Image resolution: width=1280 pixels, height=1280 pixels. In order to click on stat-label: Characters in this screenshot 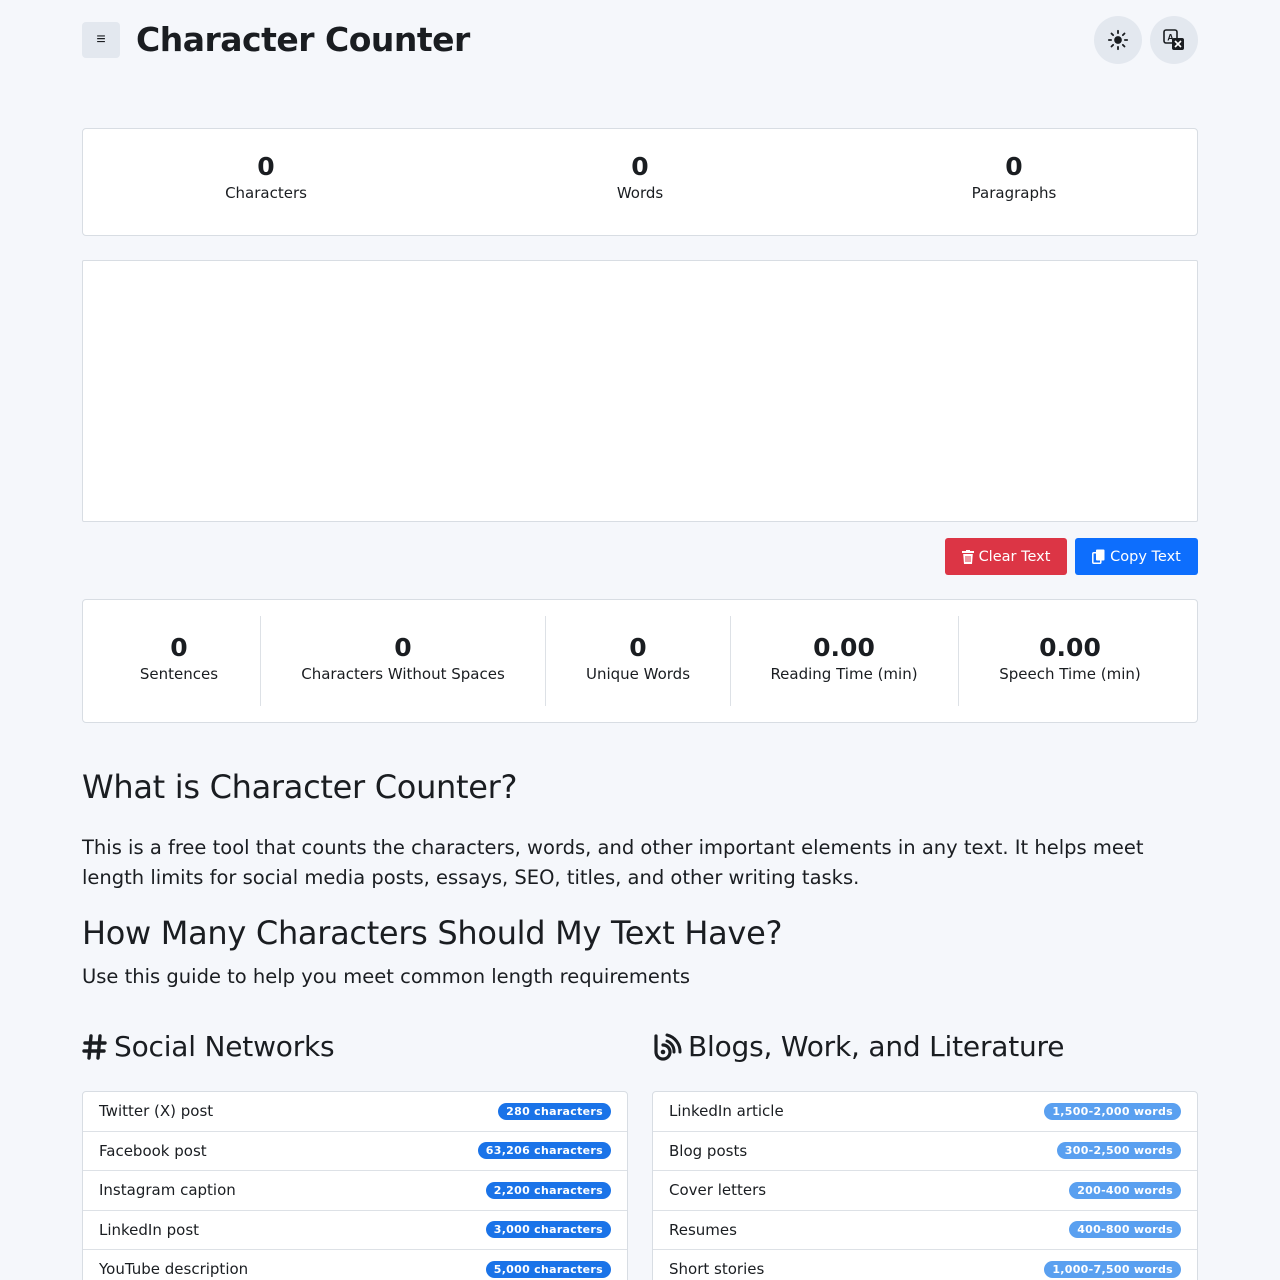, I will do `click(266, 193)`.